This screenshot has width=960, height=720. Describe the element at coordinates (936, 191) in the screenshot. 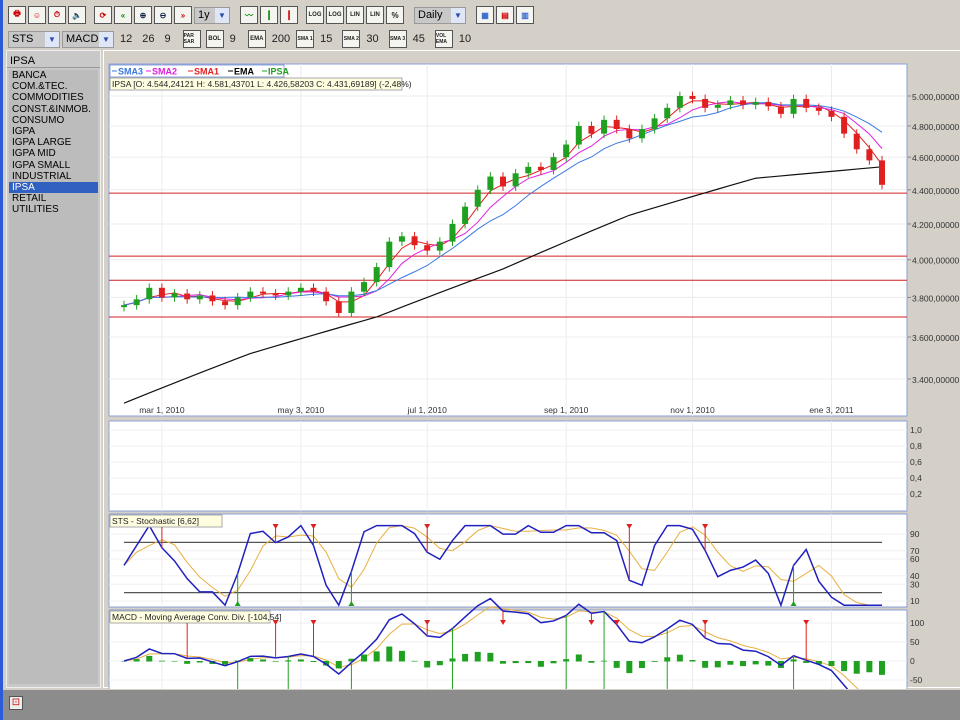

I see `price-axis-label: 4.400,00000` at that location.